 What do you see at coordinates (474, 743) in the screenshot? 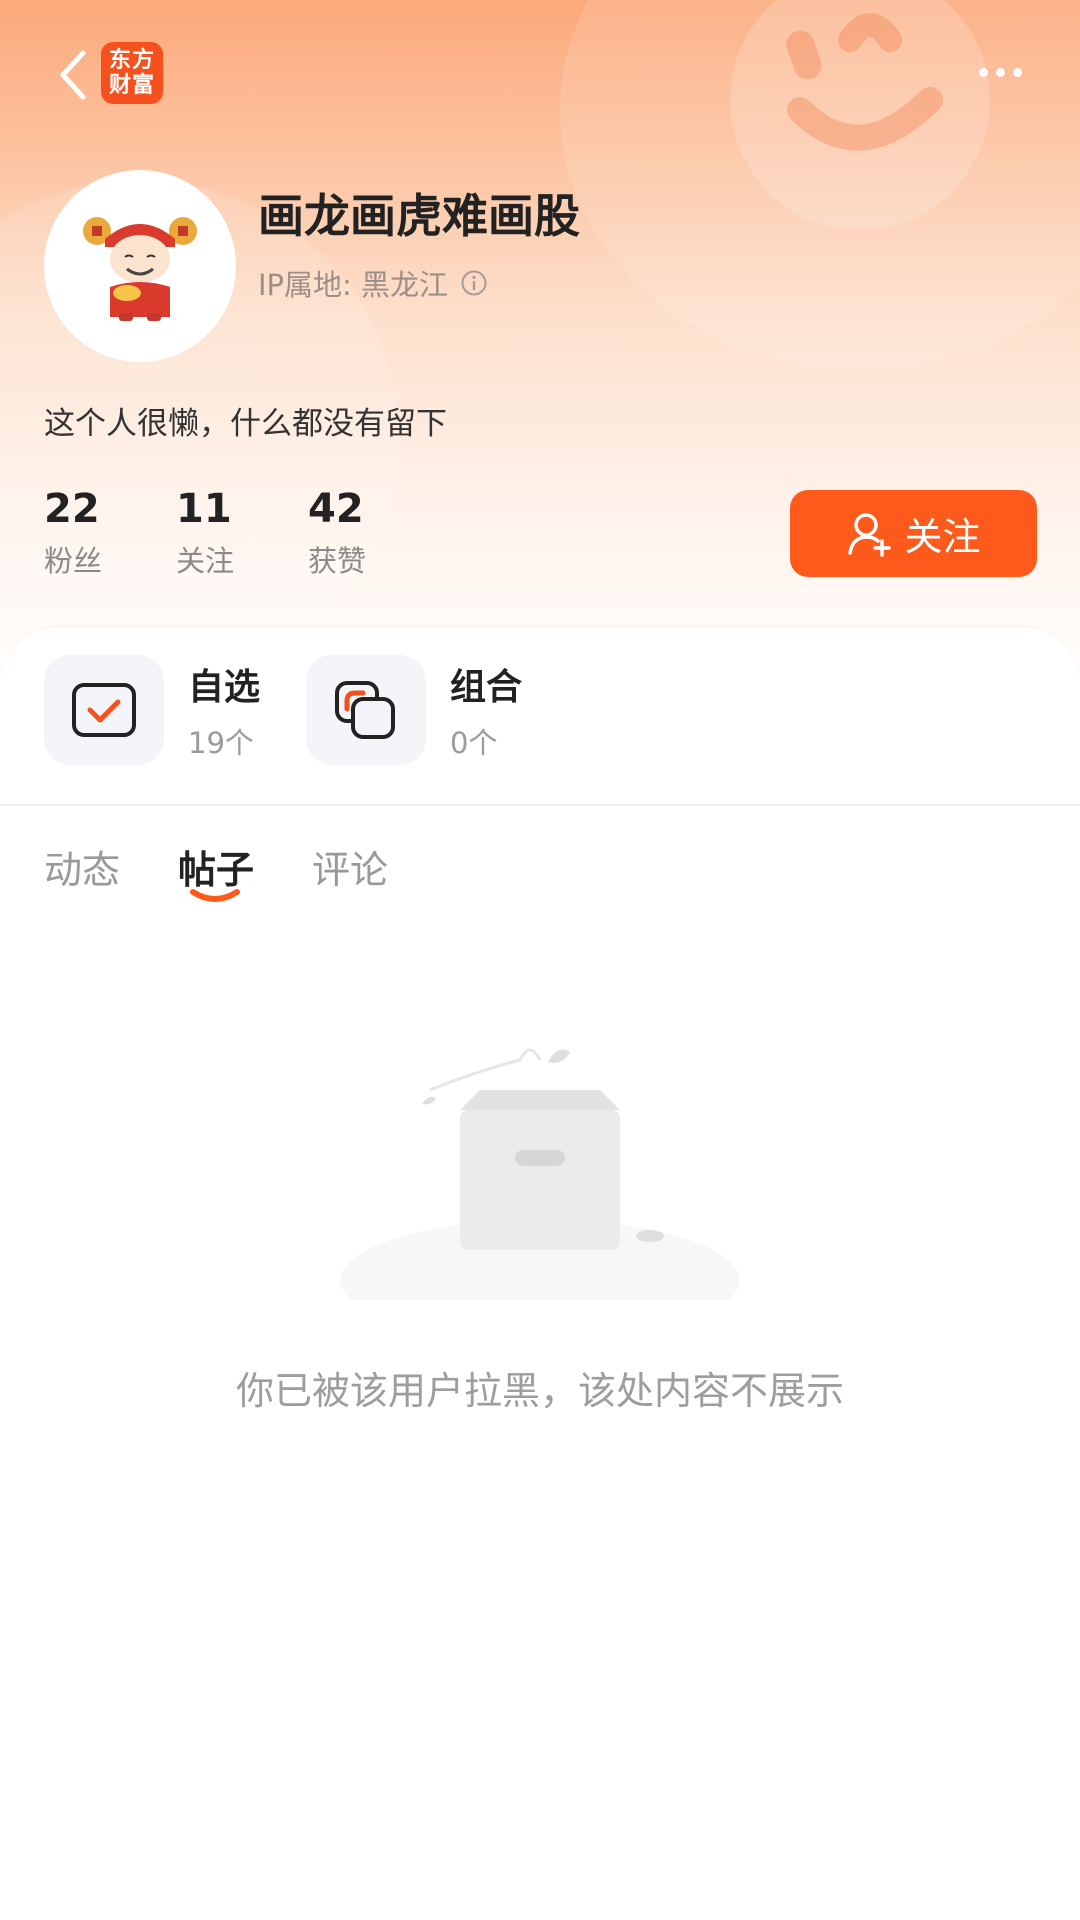
I see `quick-count: 0个` at bounding box center [474, 743].